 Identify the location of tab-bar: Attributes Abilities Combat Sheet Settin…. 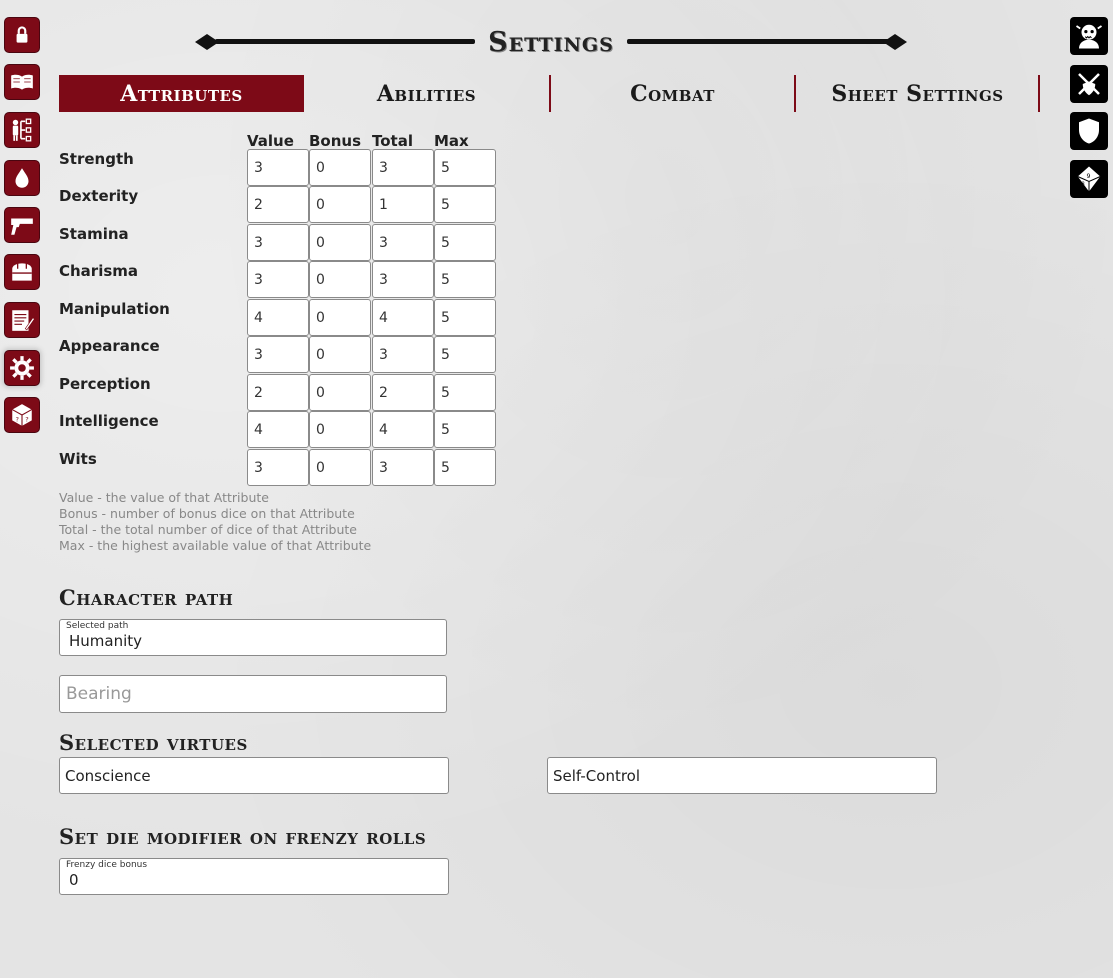
(549, 93).